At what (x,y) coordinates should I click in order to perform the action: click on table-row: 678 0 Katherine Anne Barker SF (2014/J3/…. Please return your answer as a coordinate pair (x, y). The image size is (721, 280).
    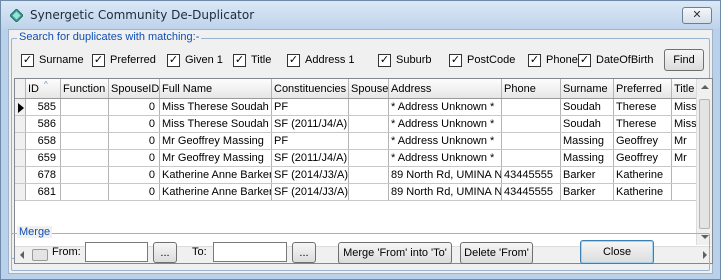
    Looking at the image, I should click on (363, 175).